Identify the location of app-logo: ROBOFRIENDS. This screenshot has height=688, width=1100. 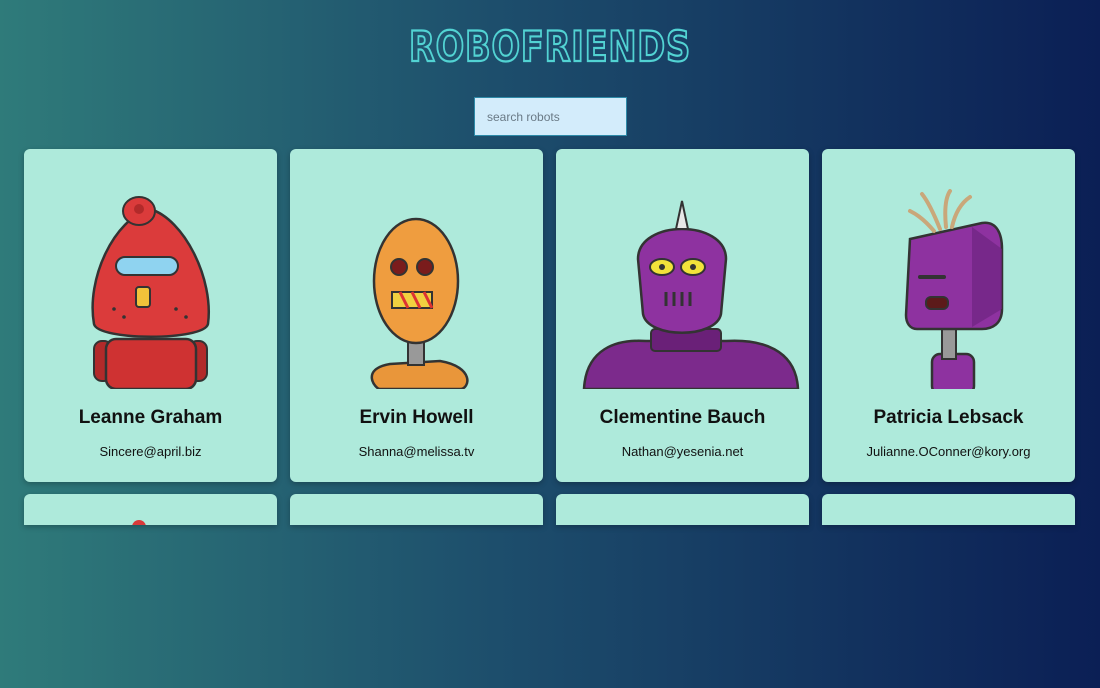
(550, 47).